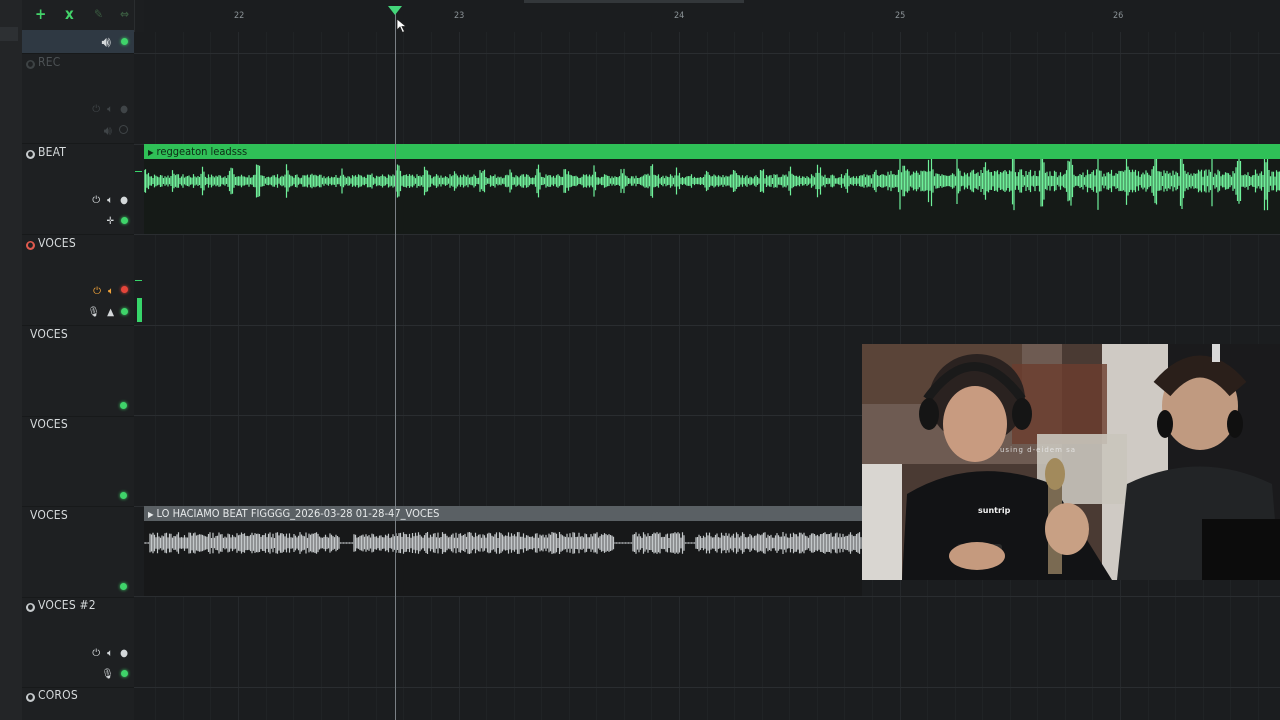  Describe the element at coordinates (78, 461) in the screenshot. I see `track-header-voces-2: VOCES` at that location.